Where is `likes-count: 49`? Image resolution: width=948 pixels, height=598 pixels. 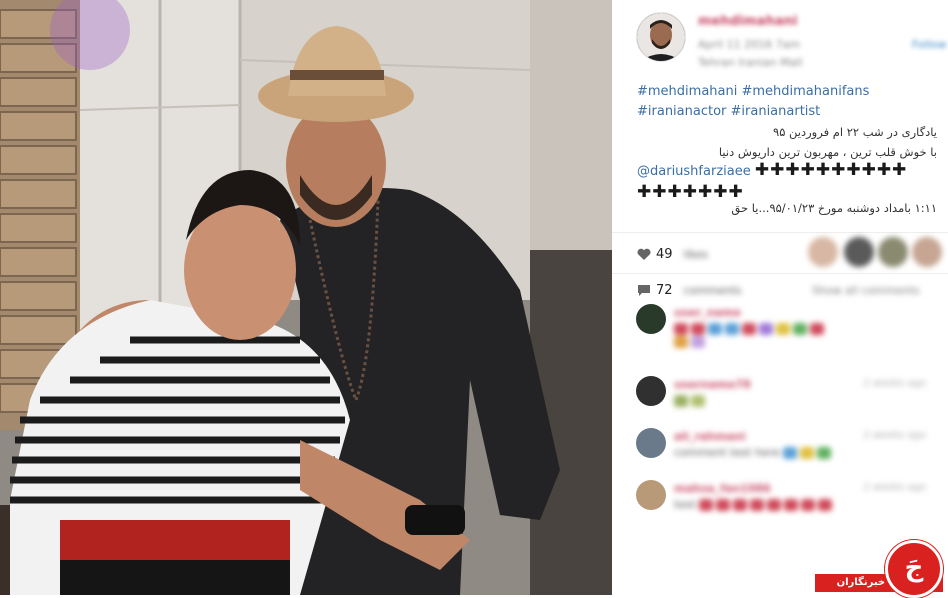 likes-count: 49 is located at coordinates (664, 254).